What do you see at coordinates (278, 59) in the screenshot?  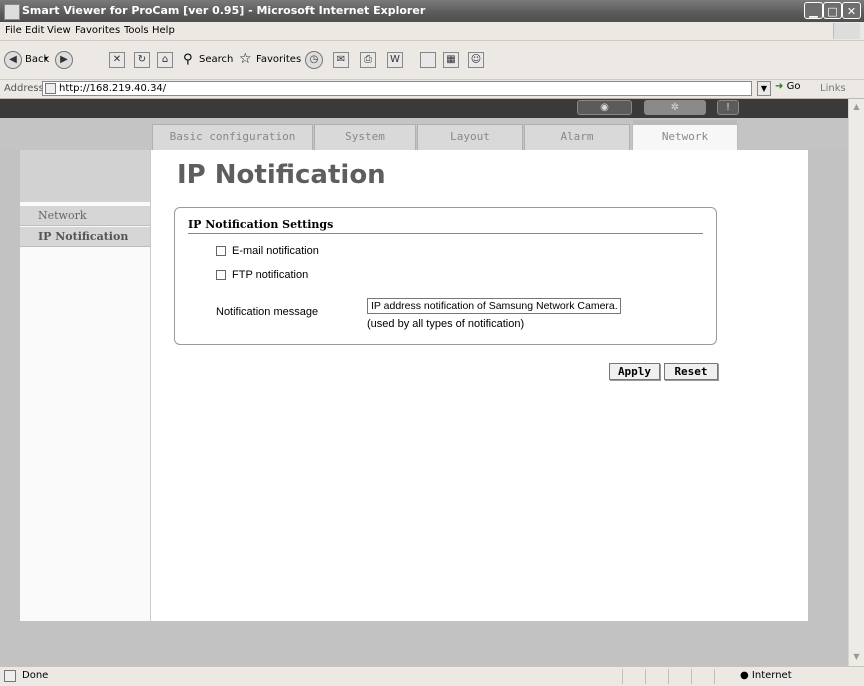 I see `favorites-button-label: Favorites` at bounding box center [278, 59].